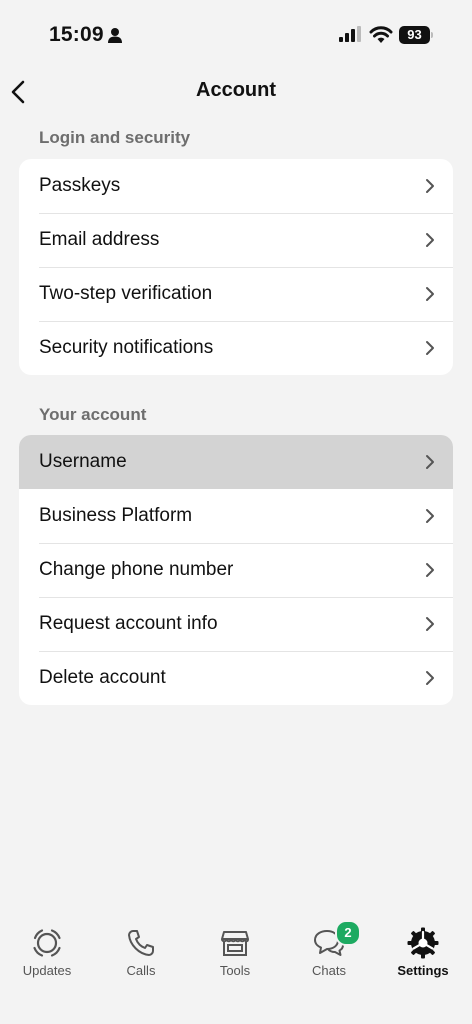  I want to click on wifi-icon, so click(381, 34).